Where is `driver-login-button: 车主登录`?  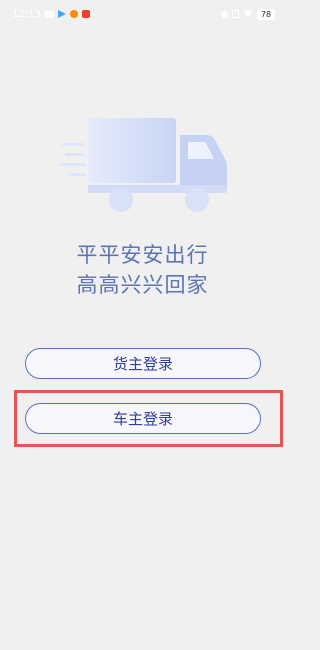
driver-login-button: 车主登录 is located at coordinates (143, 418).